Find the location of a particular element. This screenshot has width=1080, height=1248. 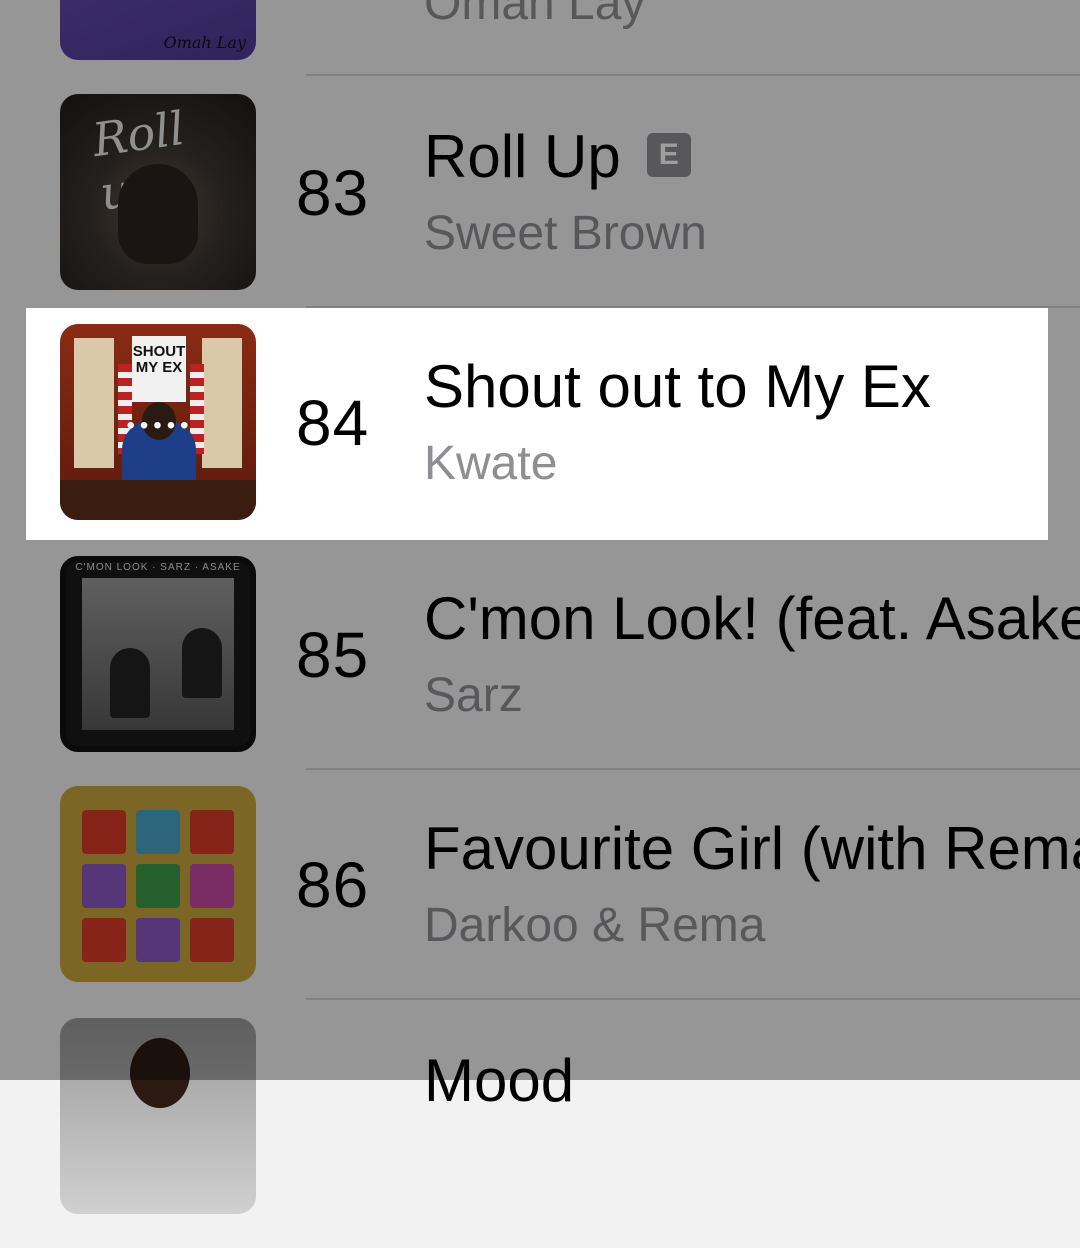

song-title: Favourite Girl (with Rema) is located at coordinates (752, 848).